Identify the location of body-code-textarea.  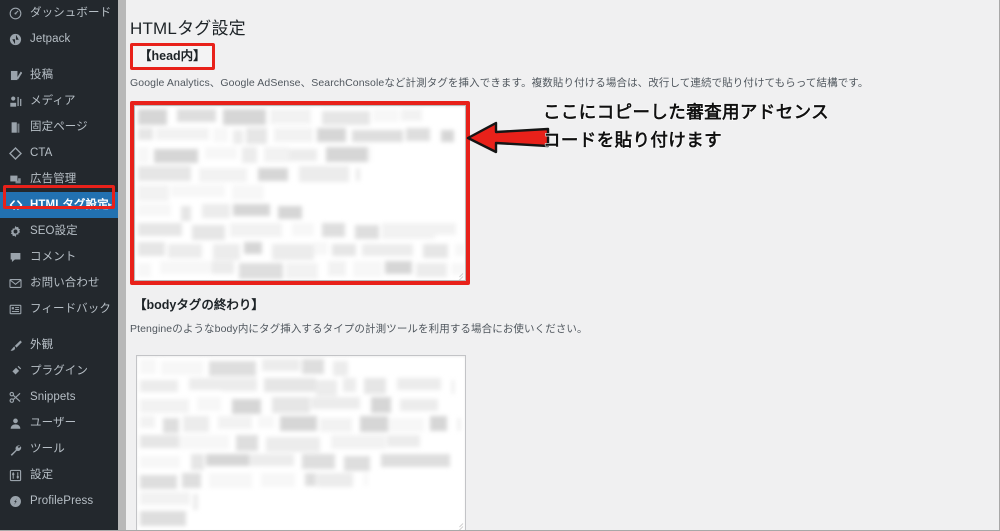
(301, 442).